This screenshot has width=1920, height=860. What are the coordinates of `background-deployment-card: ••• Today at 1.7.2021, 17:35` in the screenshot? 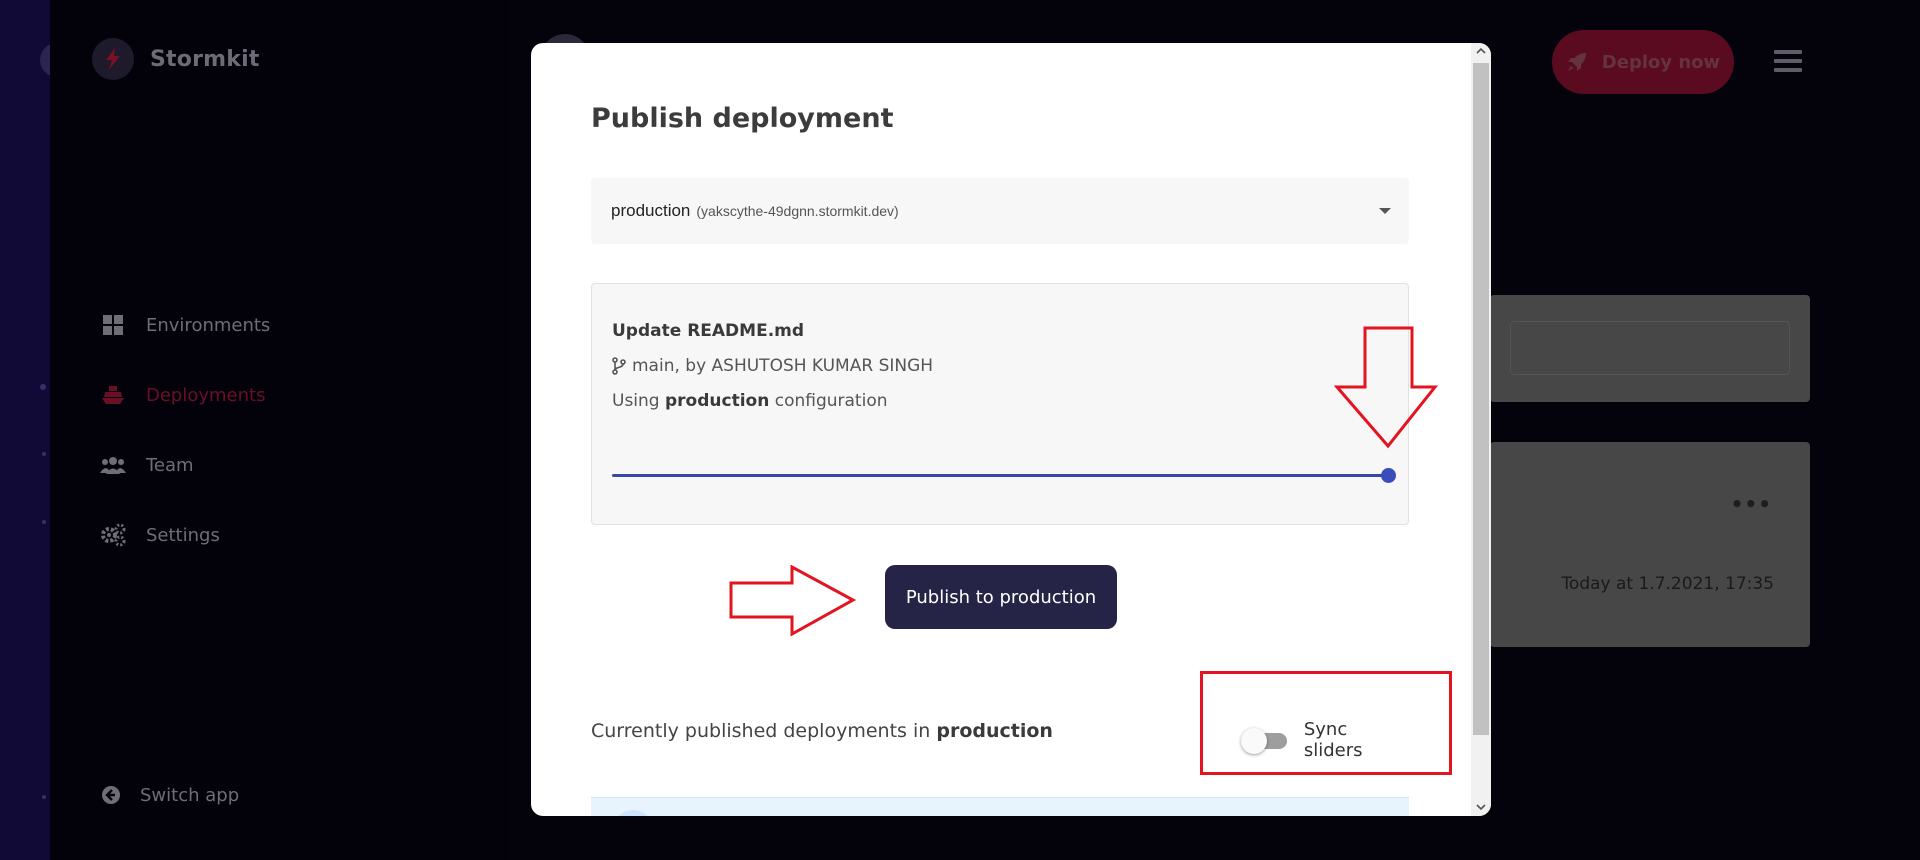 It's located at (1650, 544).